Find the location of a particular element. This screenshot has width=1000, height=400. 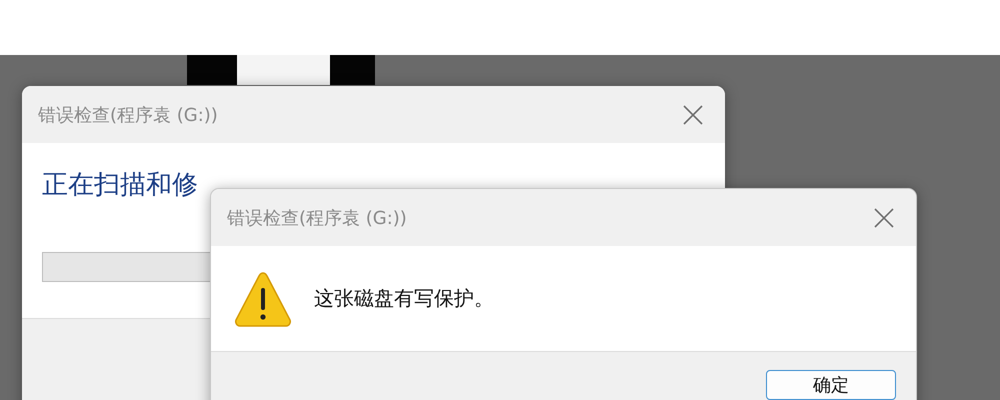

scan-heading: 正在扫描和修 is located at coordinates (120, 185).